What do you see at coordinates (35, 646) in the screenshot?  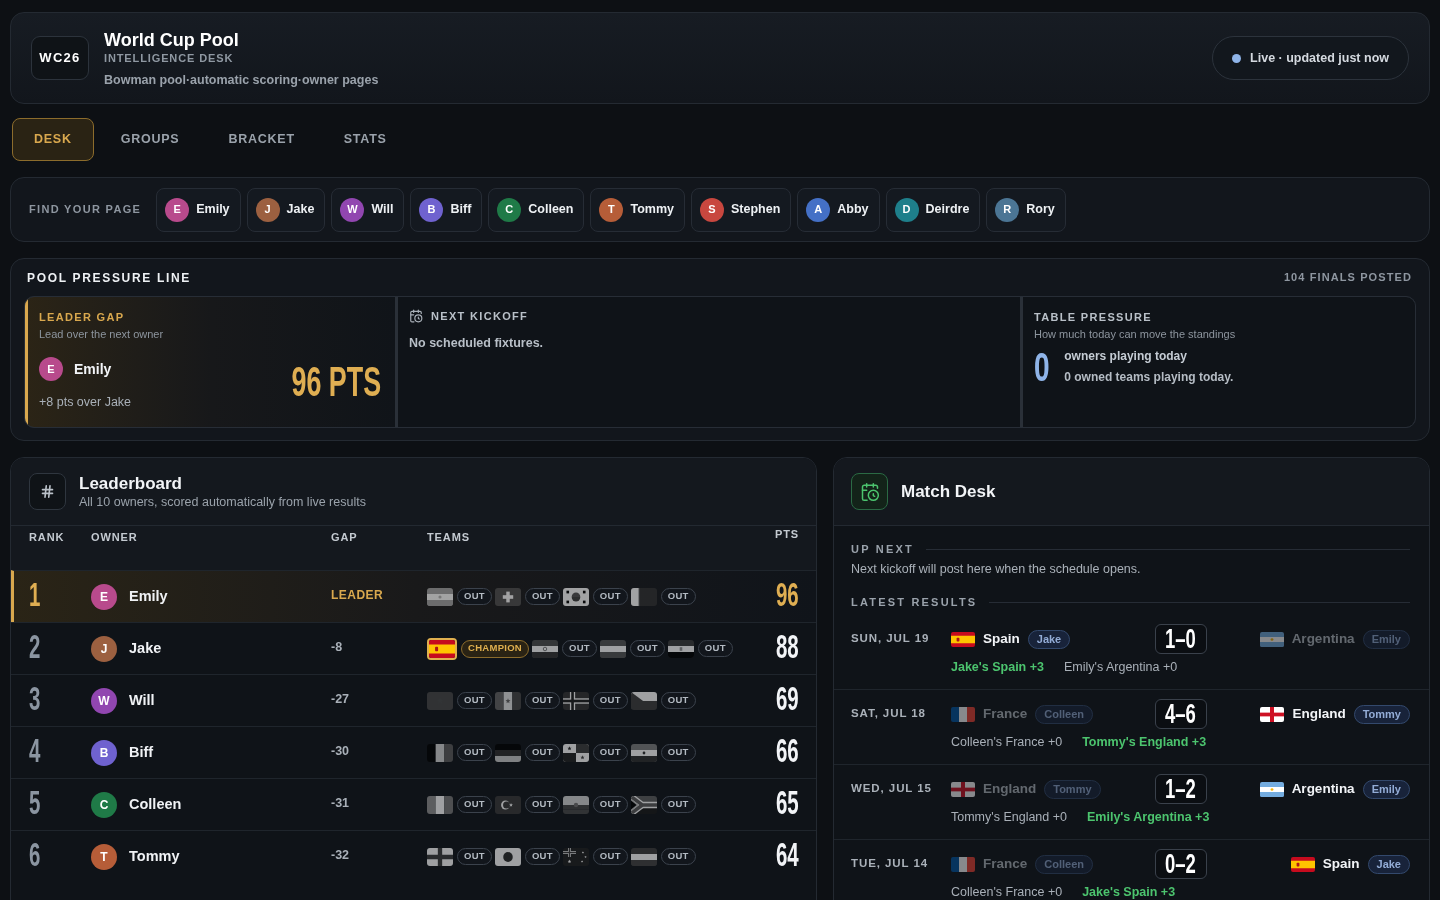 I see `rank-number: 2` at bounding box center [35, 646].